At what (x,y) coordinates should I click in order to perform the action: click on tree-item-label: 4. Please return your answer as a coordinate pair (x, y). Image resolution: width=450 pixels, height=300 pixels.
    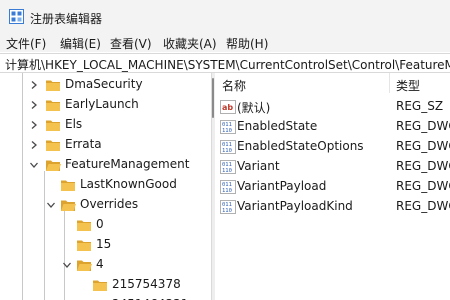
    Looking at the image, I should click on (100, 264).